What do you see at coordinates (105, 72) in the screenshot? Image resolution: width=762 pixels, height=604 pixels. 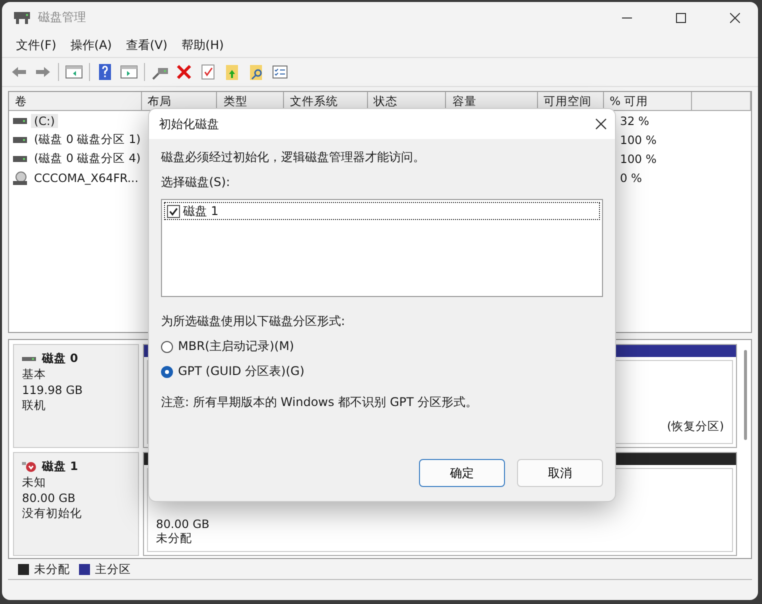 I see `help-icon` at bounding box center [105, 72].